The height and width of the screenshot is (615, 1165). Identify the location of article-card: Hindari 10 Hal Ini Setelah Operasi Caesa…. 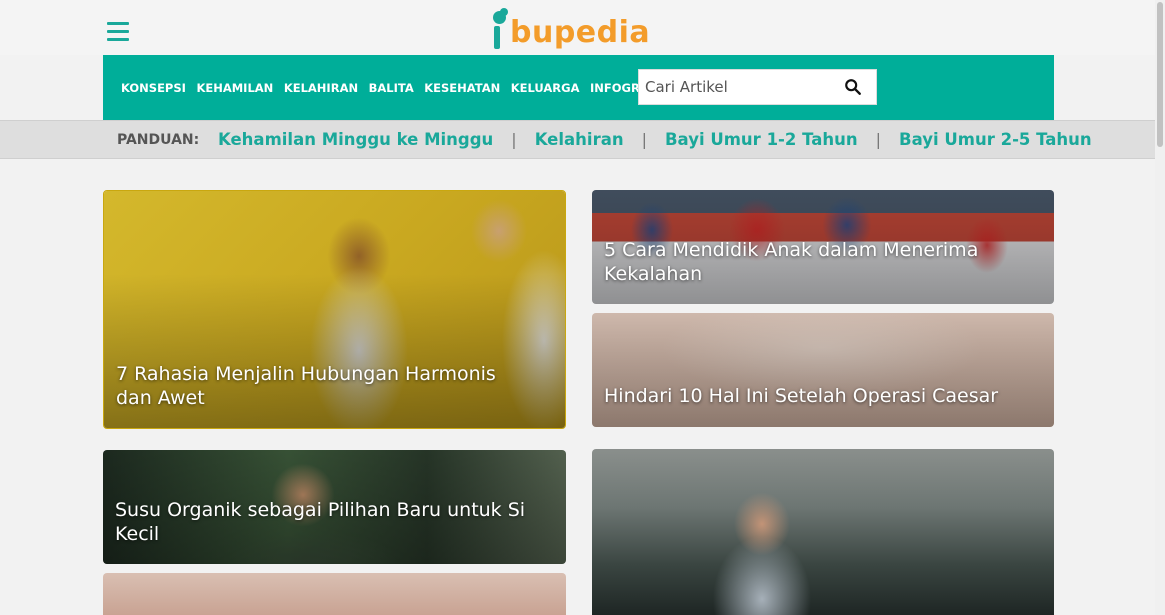
(823, 370).